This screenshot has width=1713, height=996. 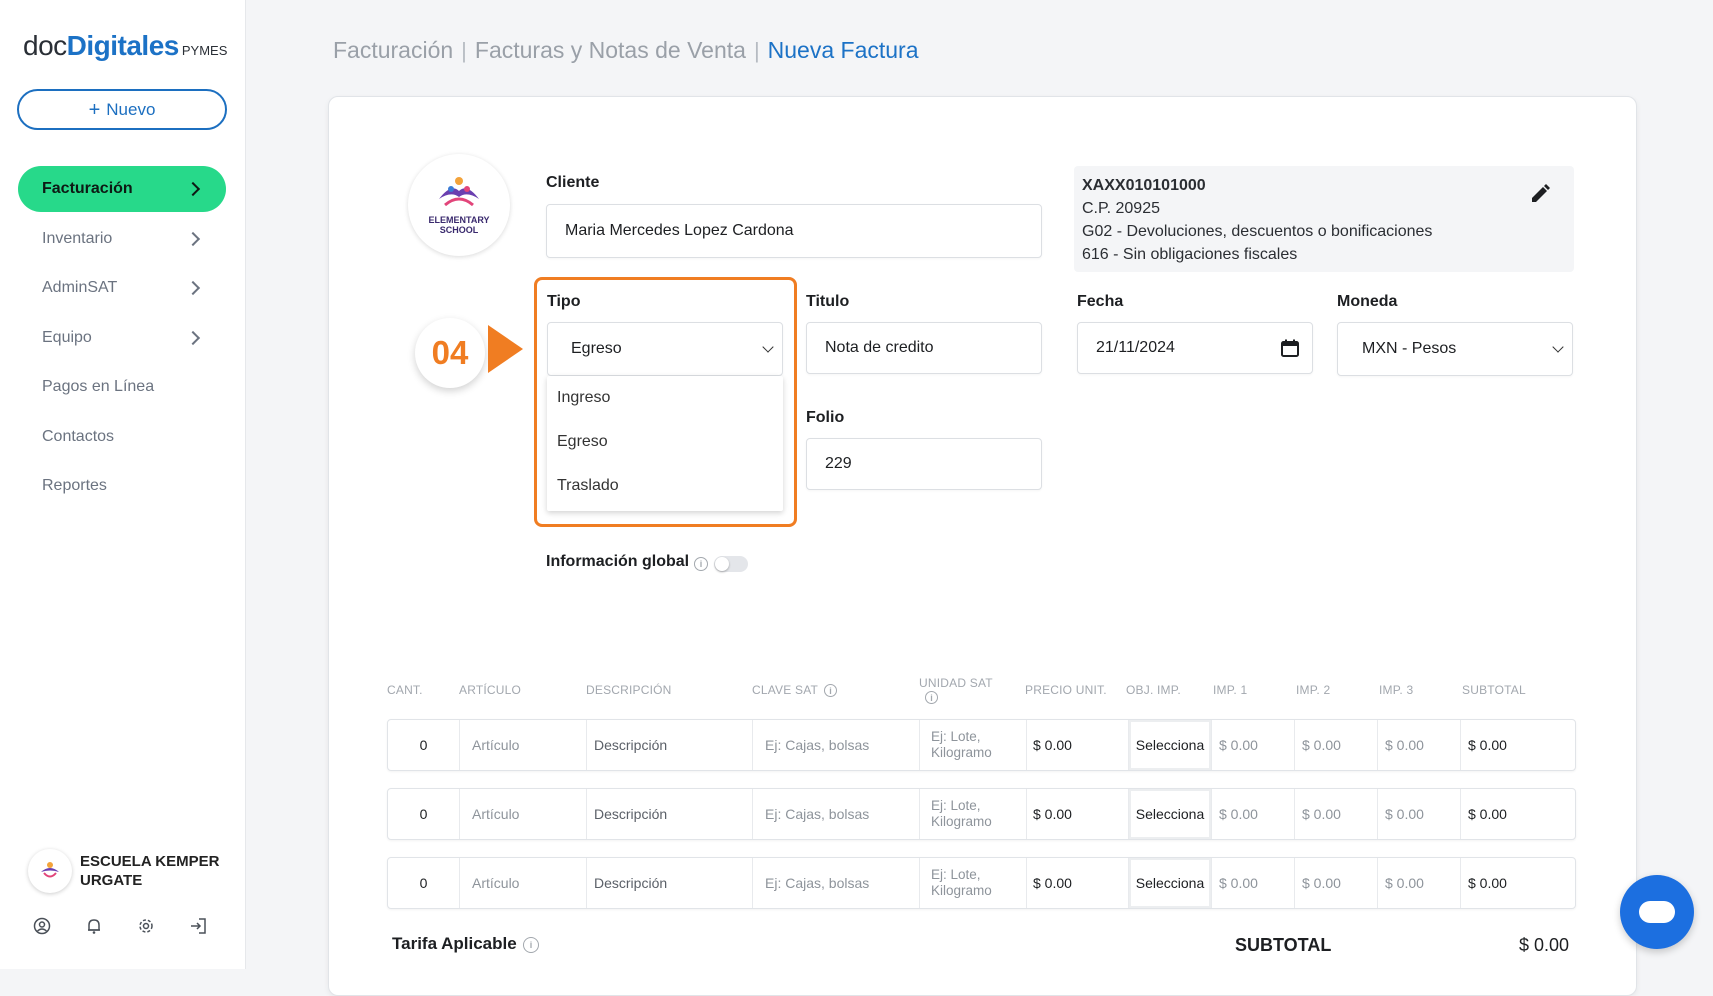 I want to click on titulo-input: Nota de credito, so click(x=924, y=348).